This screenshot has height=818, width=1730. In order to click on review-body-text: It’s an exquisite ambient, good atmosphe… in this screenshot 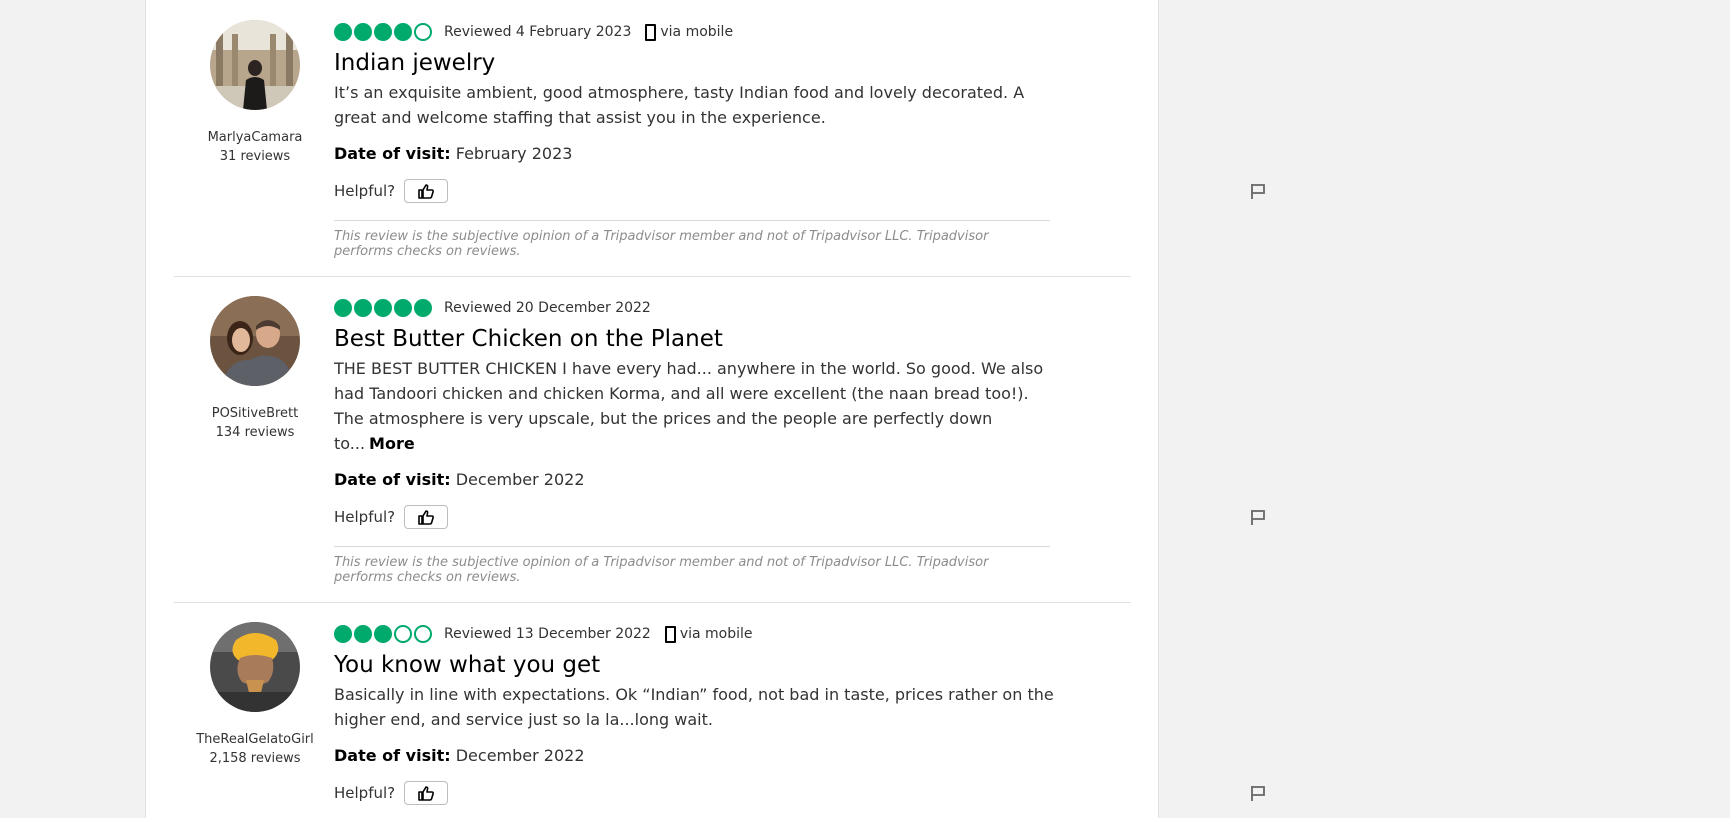, I will do `click(679, 105)`.